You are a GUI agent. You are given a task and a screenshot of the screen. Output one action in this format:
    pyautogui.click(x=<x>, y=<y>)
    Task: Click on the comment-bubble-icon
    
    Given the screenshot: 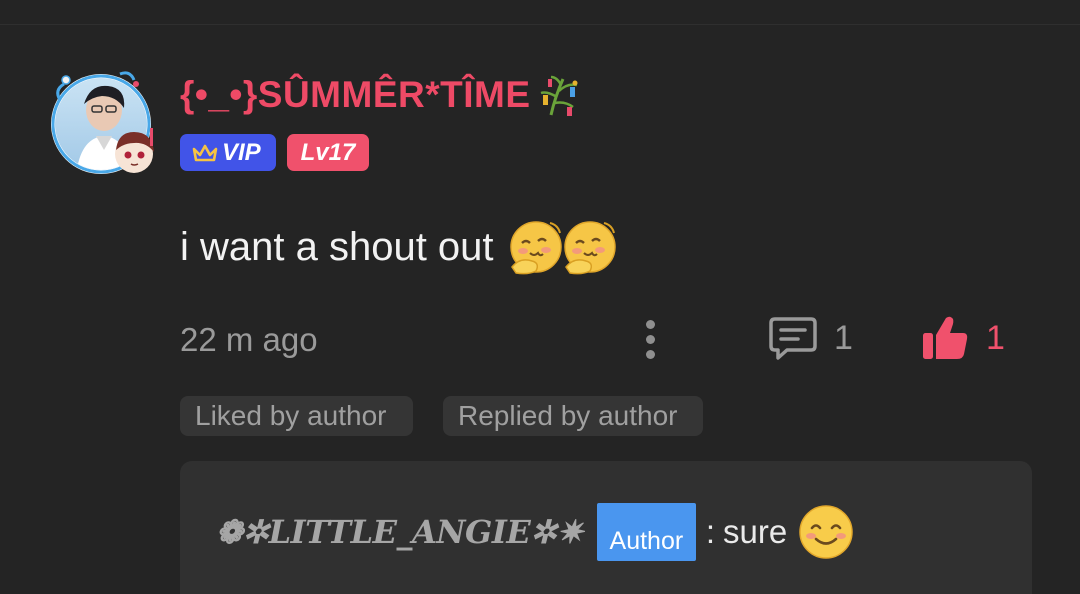 What is the action you would take?
    pyautogui.click(x=793, y=338)
    